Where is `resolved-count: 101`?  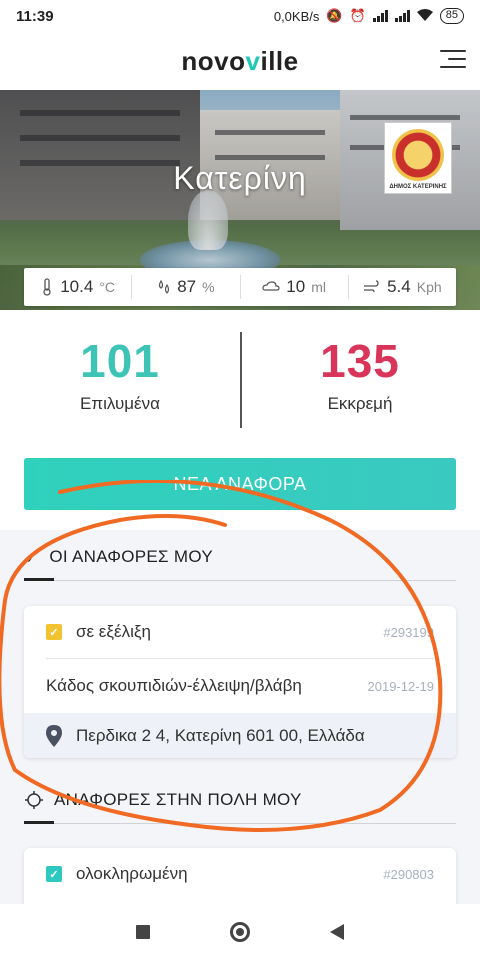
resolved-count: 101 is located at coordinates (120, 361).